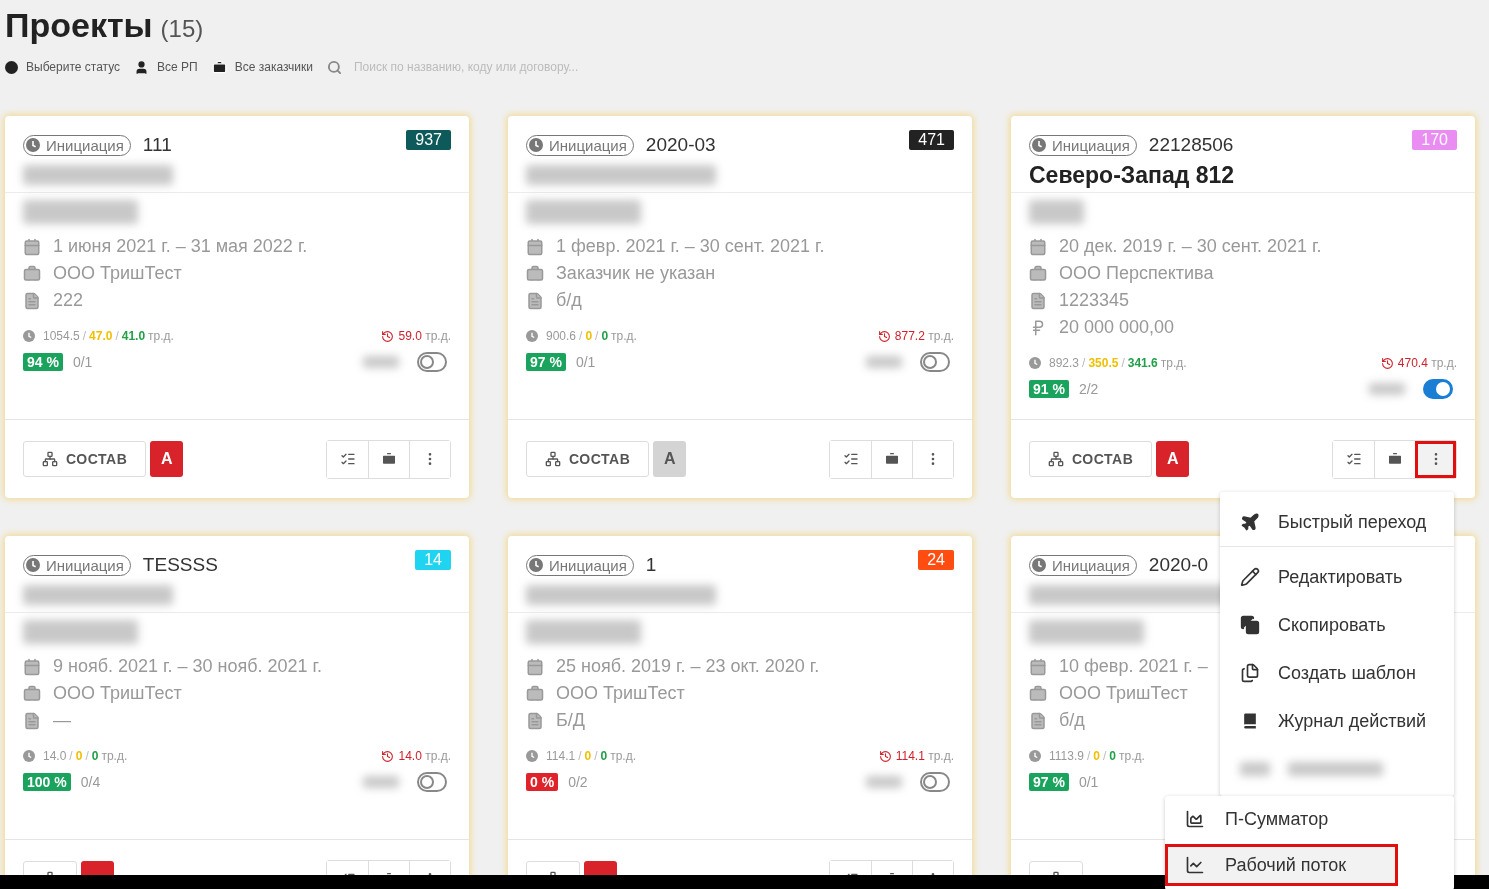 The width and height of the screenshot is (1489, 889). Describe the element at coordinates (180, 565) in the screenshot. I see `project-code: TESSSS` at that location.